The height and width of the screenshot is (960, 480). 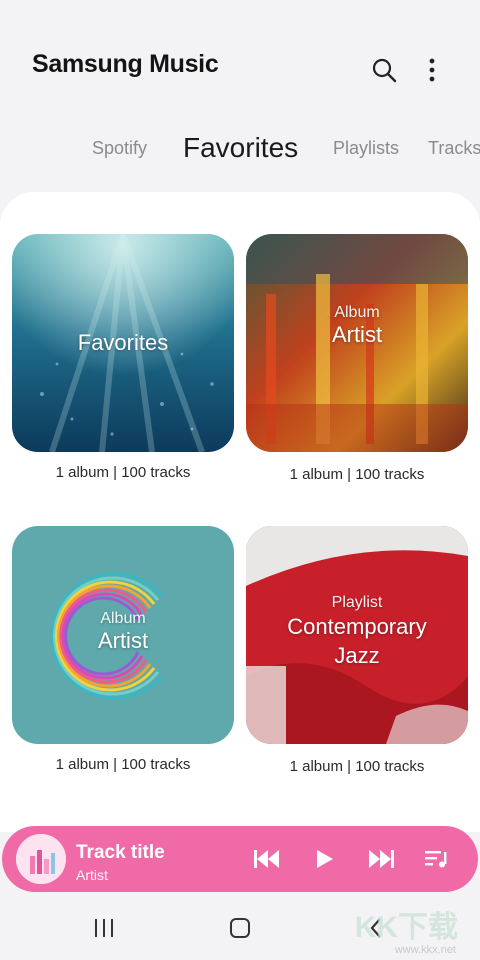 I want to click on skip-next-icon, so click(x=381, y=859).